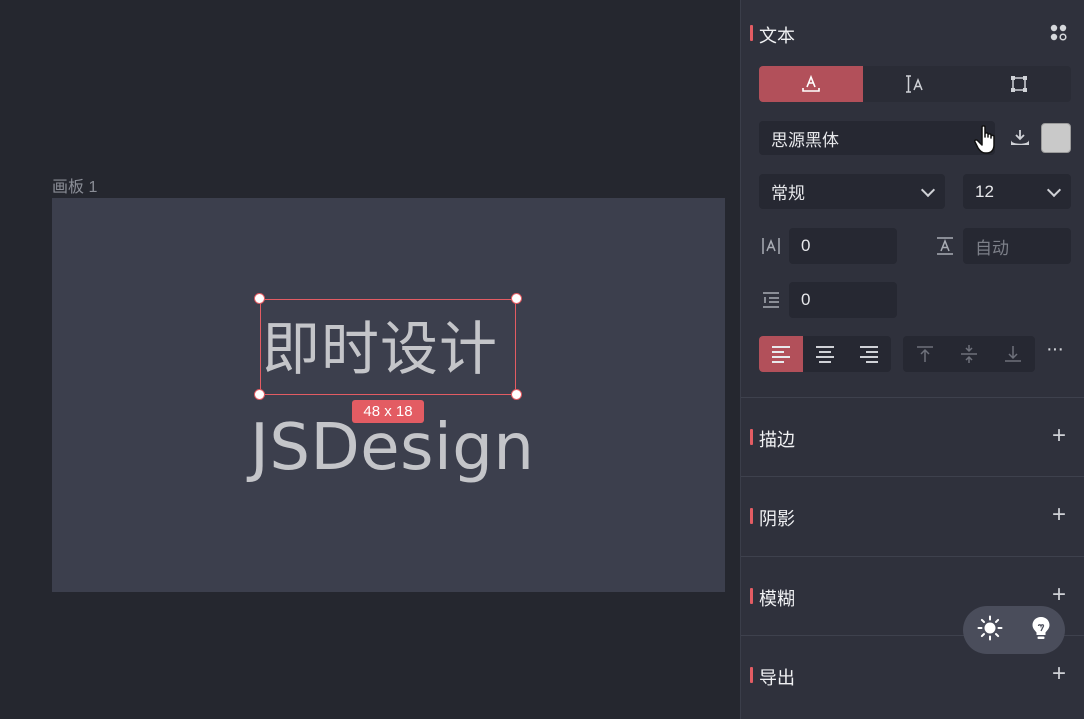  I want to click on frame-mode, so click(1019, 84).